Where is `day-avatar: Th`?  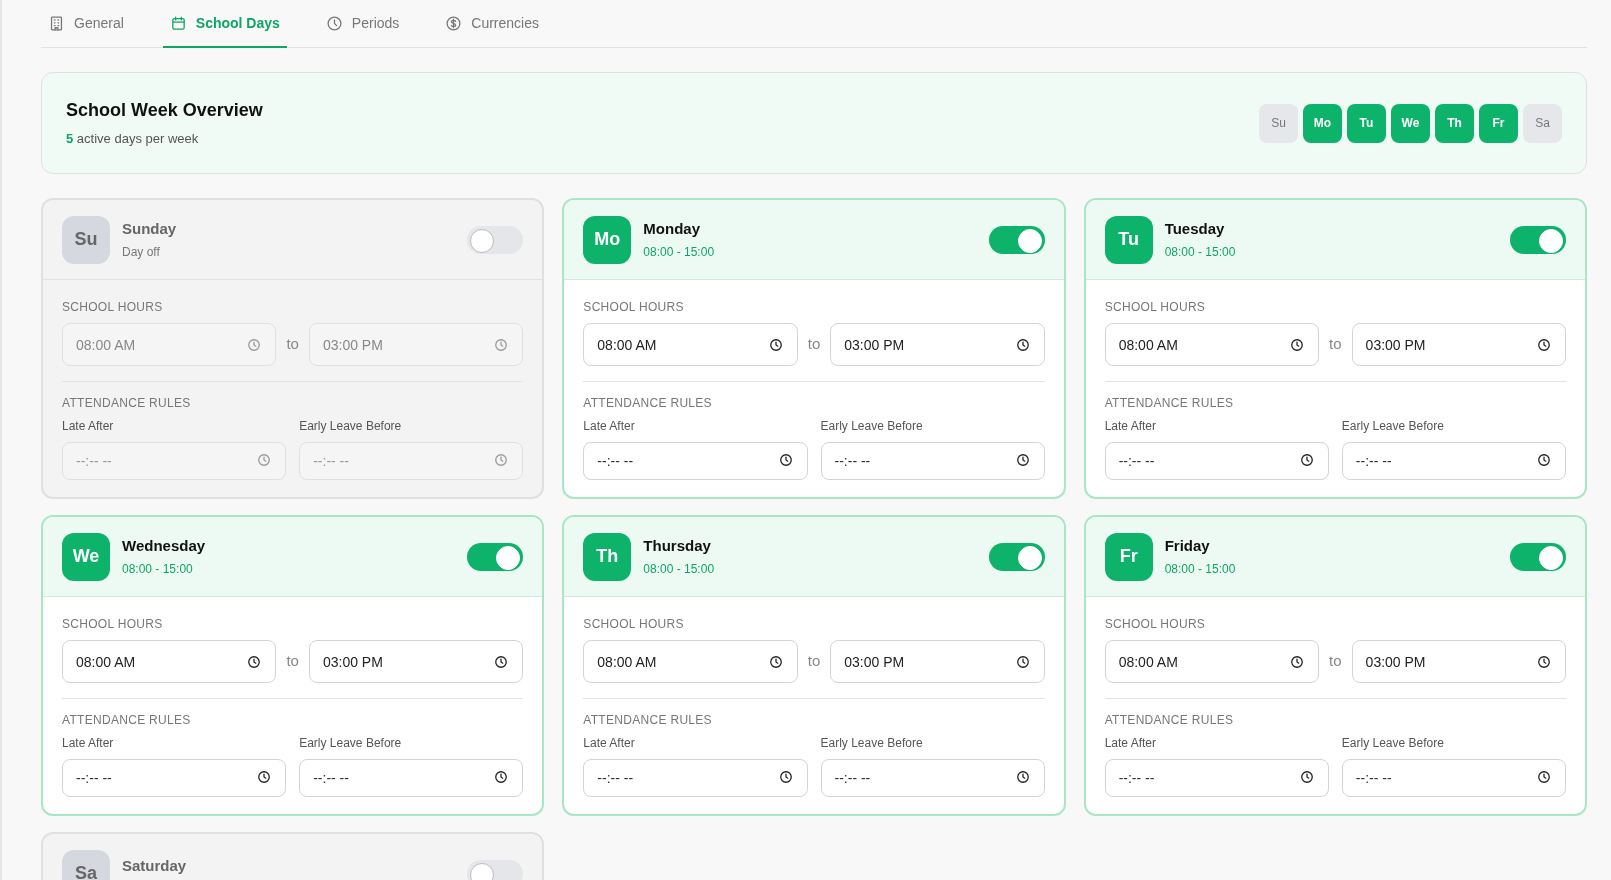
day-avatar: Th is located at coordinates (607, 556).